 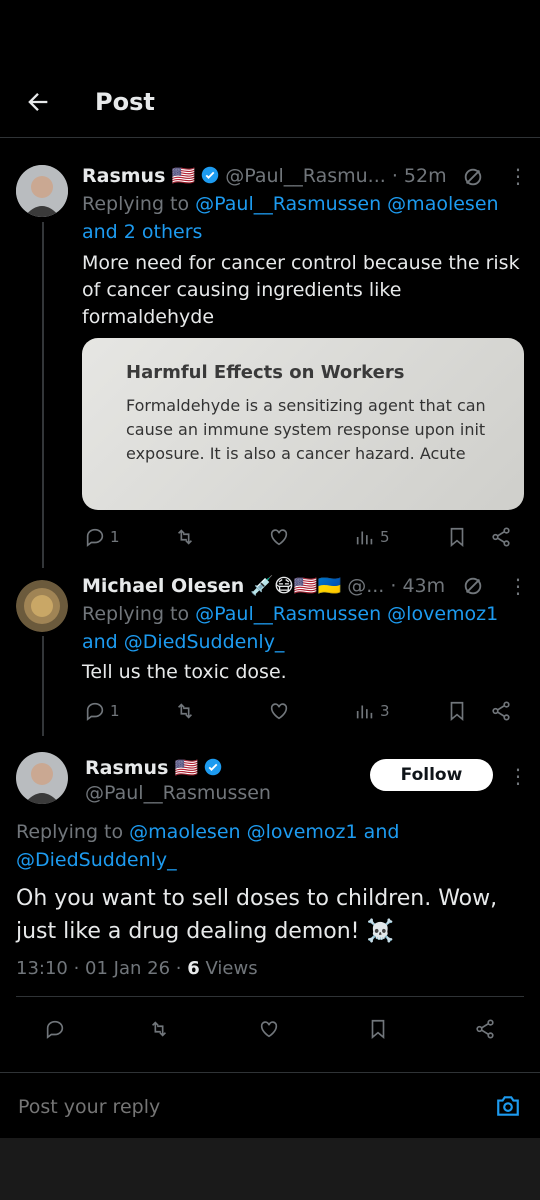 What do you see at coordinates (193, 968) in the screenshot?
I see `views-count: 6` at bounding box center [193, 968].